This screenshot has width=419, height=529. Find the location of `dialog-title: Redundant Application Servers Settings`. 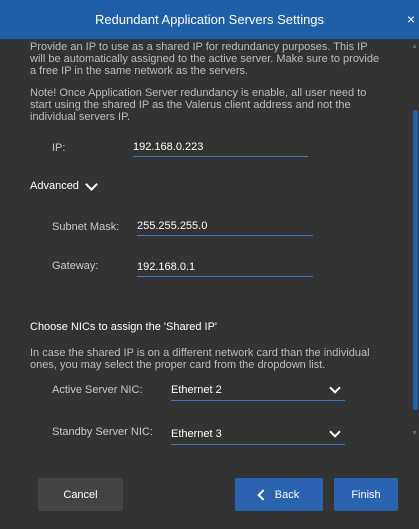

dialog-title: Redundant Application Servers Settings is located at coordinates (209, 19).